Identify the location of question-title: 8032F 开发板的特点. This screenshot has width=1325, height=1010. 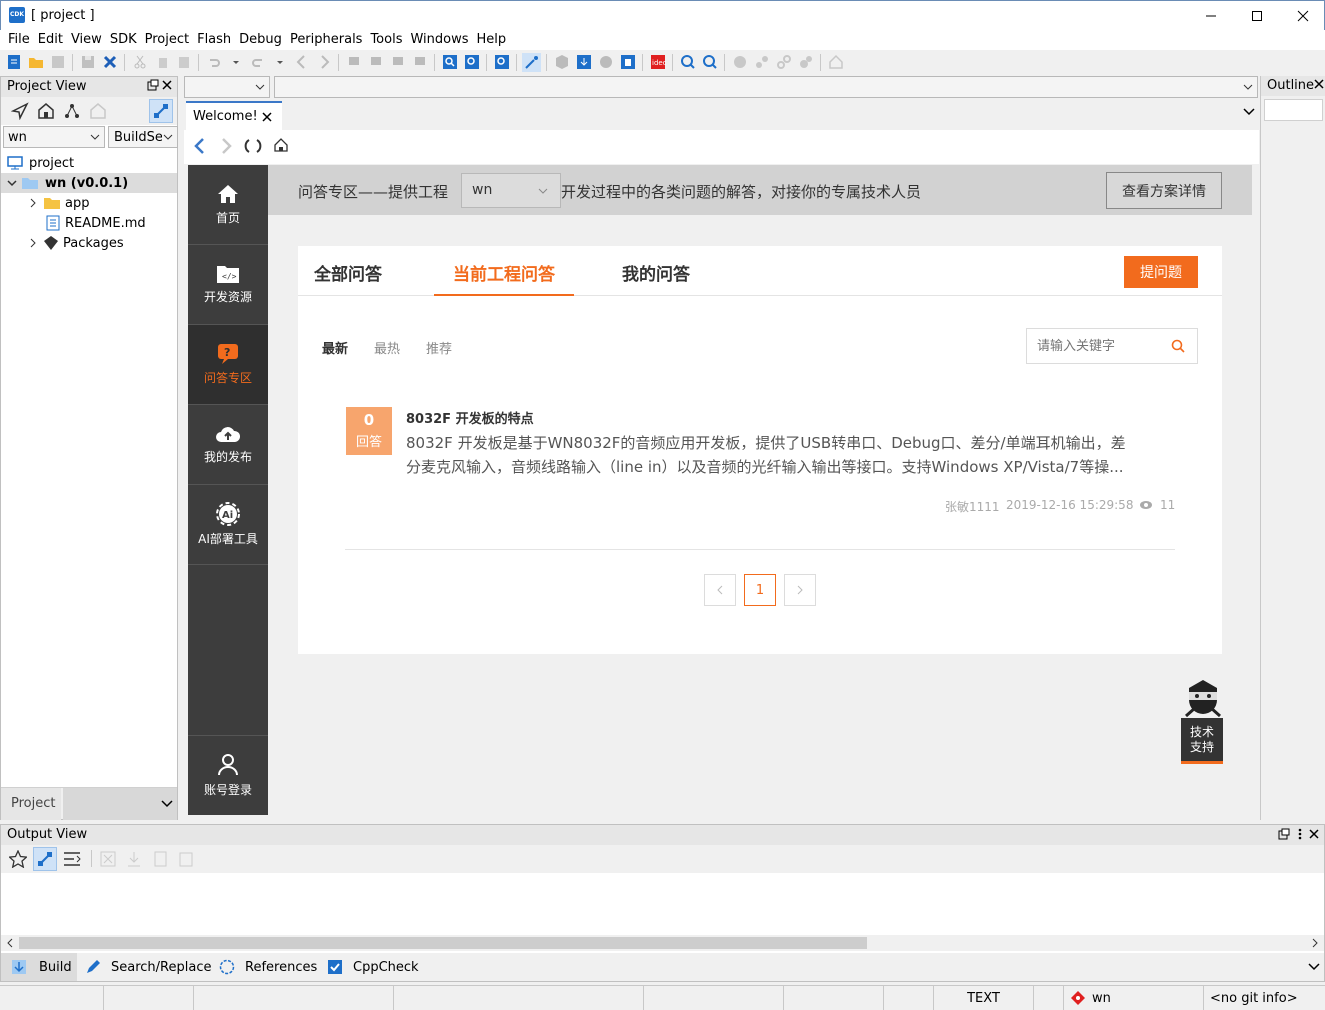
(470, 417).